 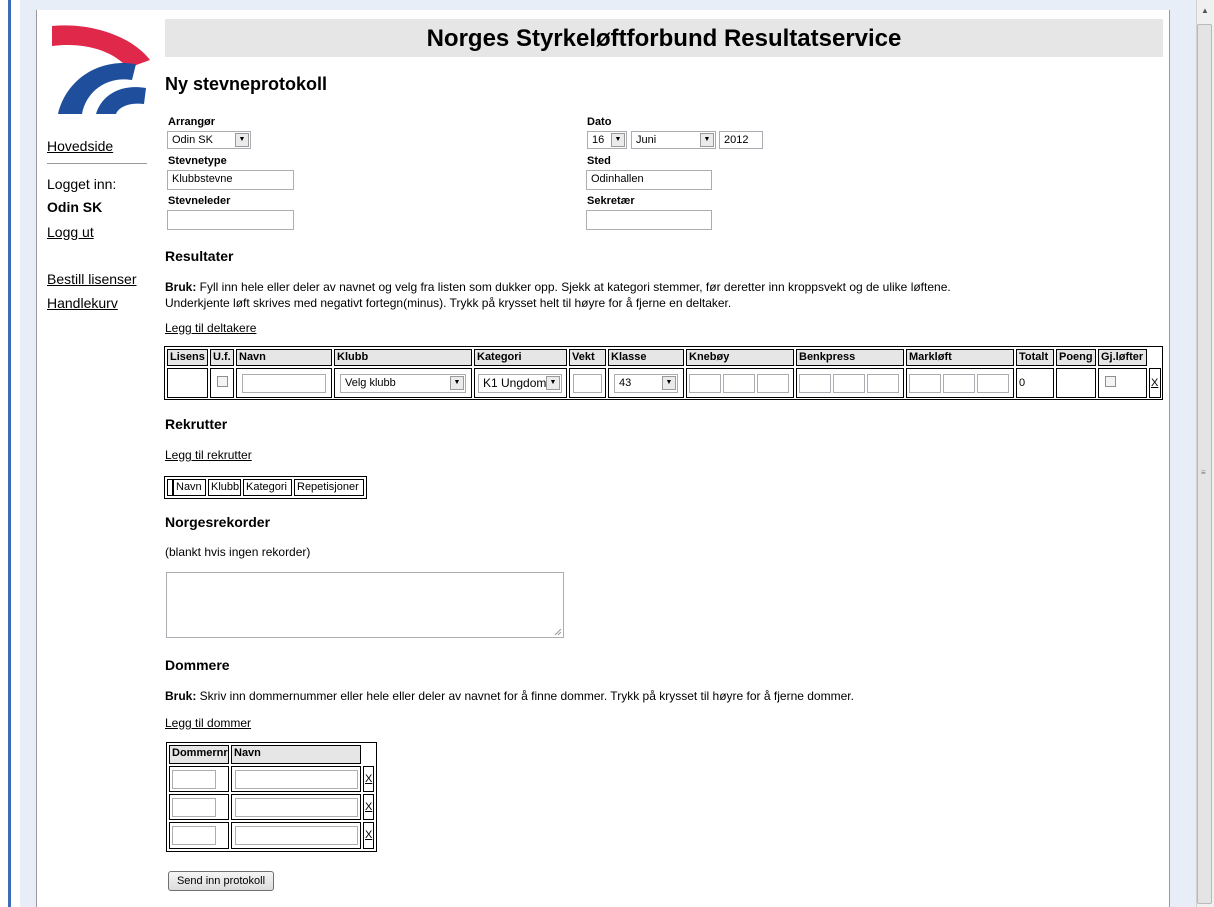 I want to click on place-input: Odinhallen, so click(x=649, y=180).